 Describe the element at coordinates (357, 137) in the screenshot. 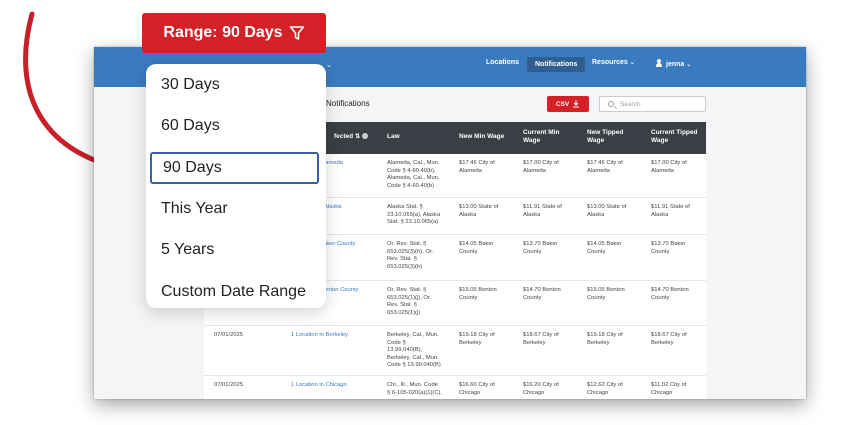

I see `sort-icon: ⇅` at that location.